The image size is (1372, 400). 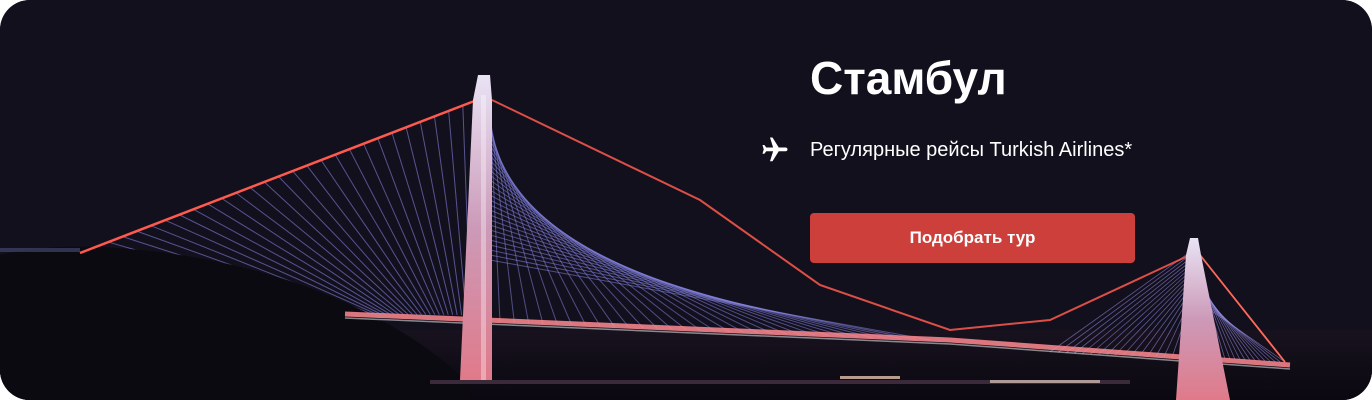 I want to click on airplane-icon, so click(x=775, y=149).